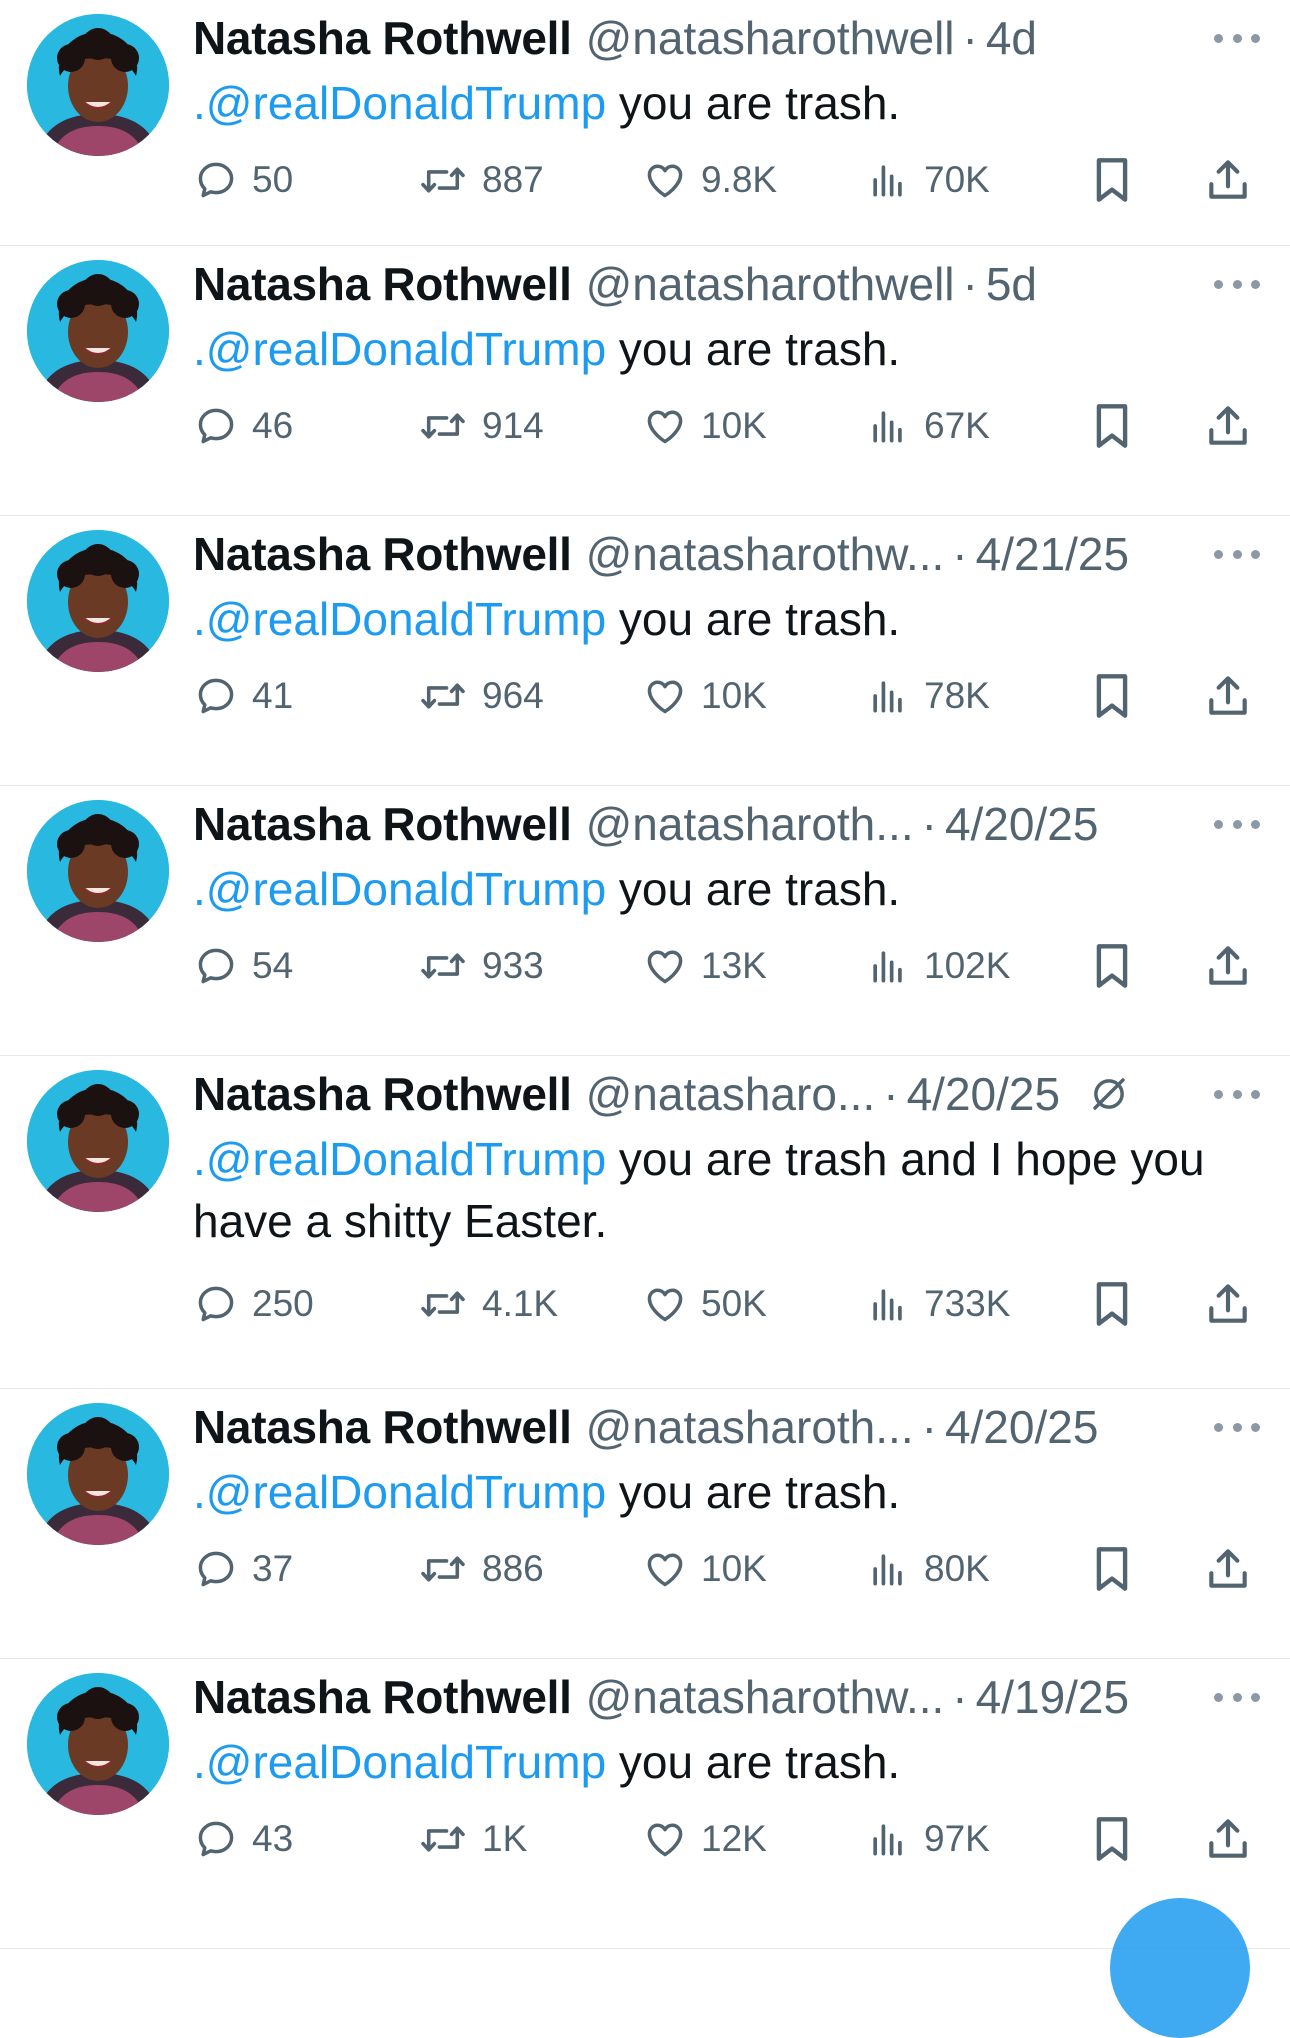 This screenshot has height=2038, width=1290. I want to click on like-button: 13K, so click(705, 966).